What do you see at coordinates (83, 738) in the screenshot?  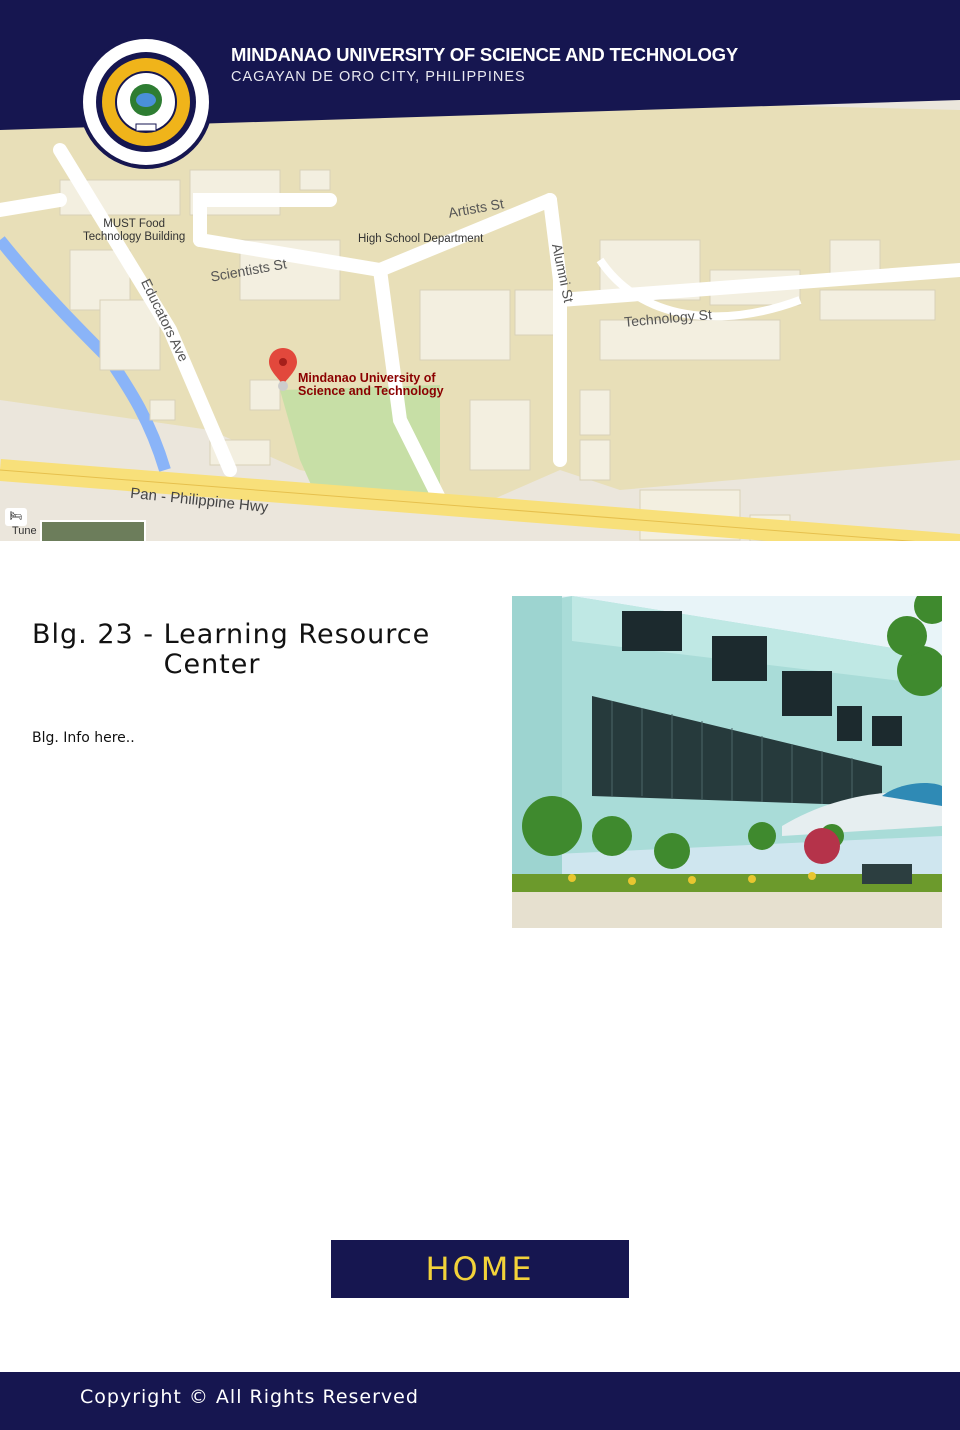 I see `building-info: Blg. Info here..` at bounding box center [83, 738].